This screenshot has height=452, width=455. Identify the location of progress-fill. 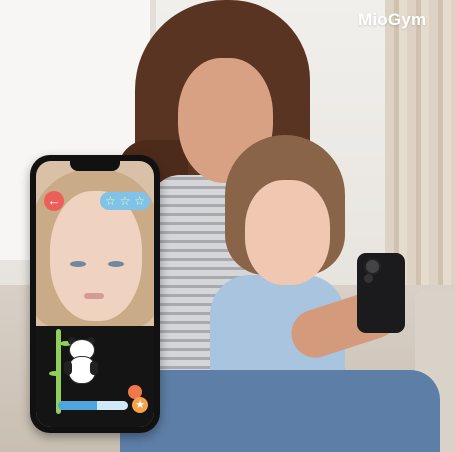
(77, 405).